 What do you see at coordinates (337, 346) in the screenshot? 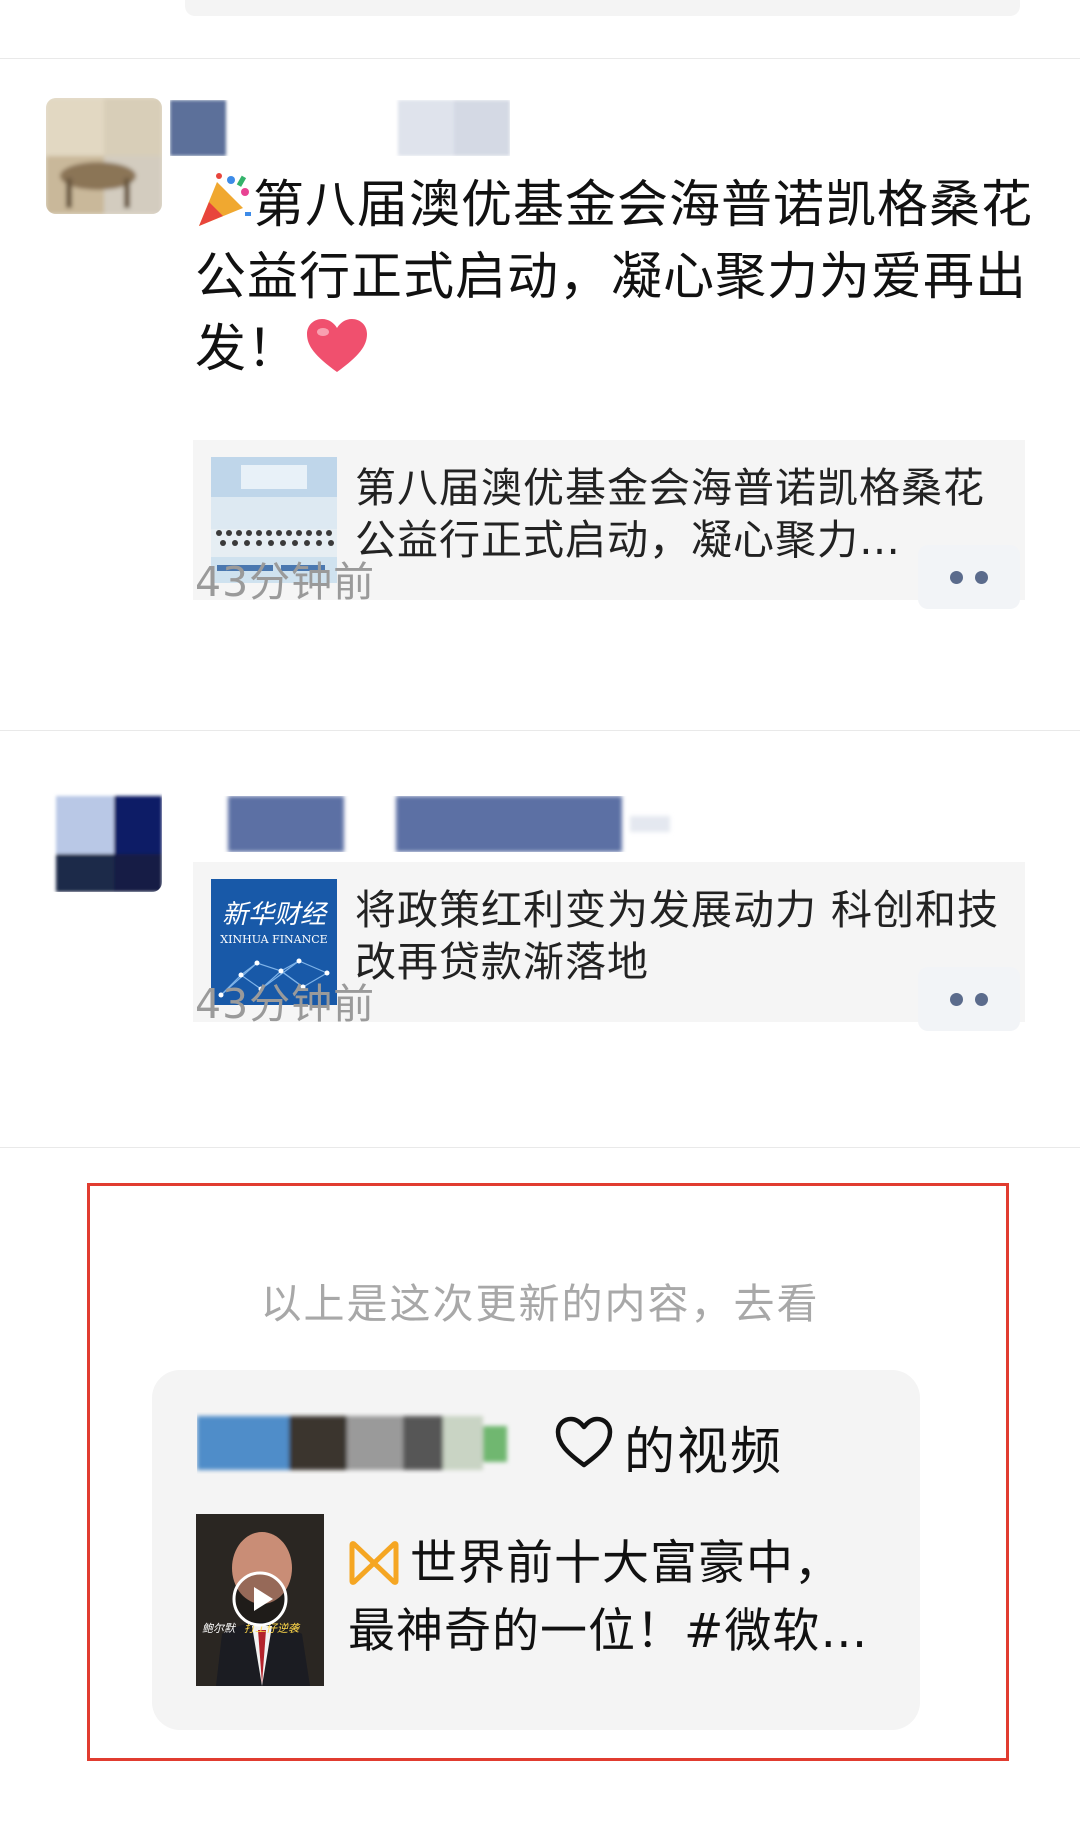
I see `heart-emoji-icon` at bounding box center [337, 346].